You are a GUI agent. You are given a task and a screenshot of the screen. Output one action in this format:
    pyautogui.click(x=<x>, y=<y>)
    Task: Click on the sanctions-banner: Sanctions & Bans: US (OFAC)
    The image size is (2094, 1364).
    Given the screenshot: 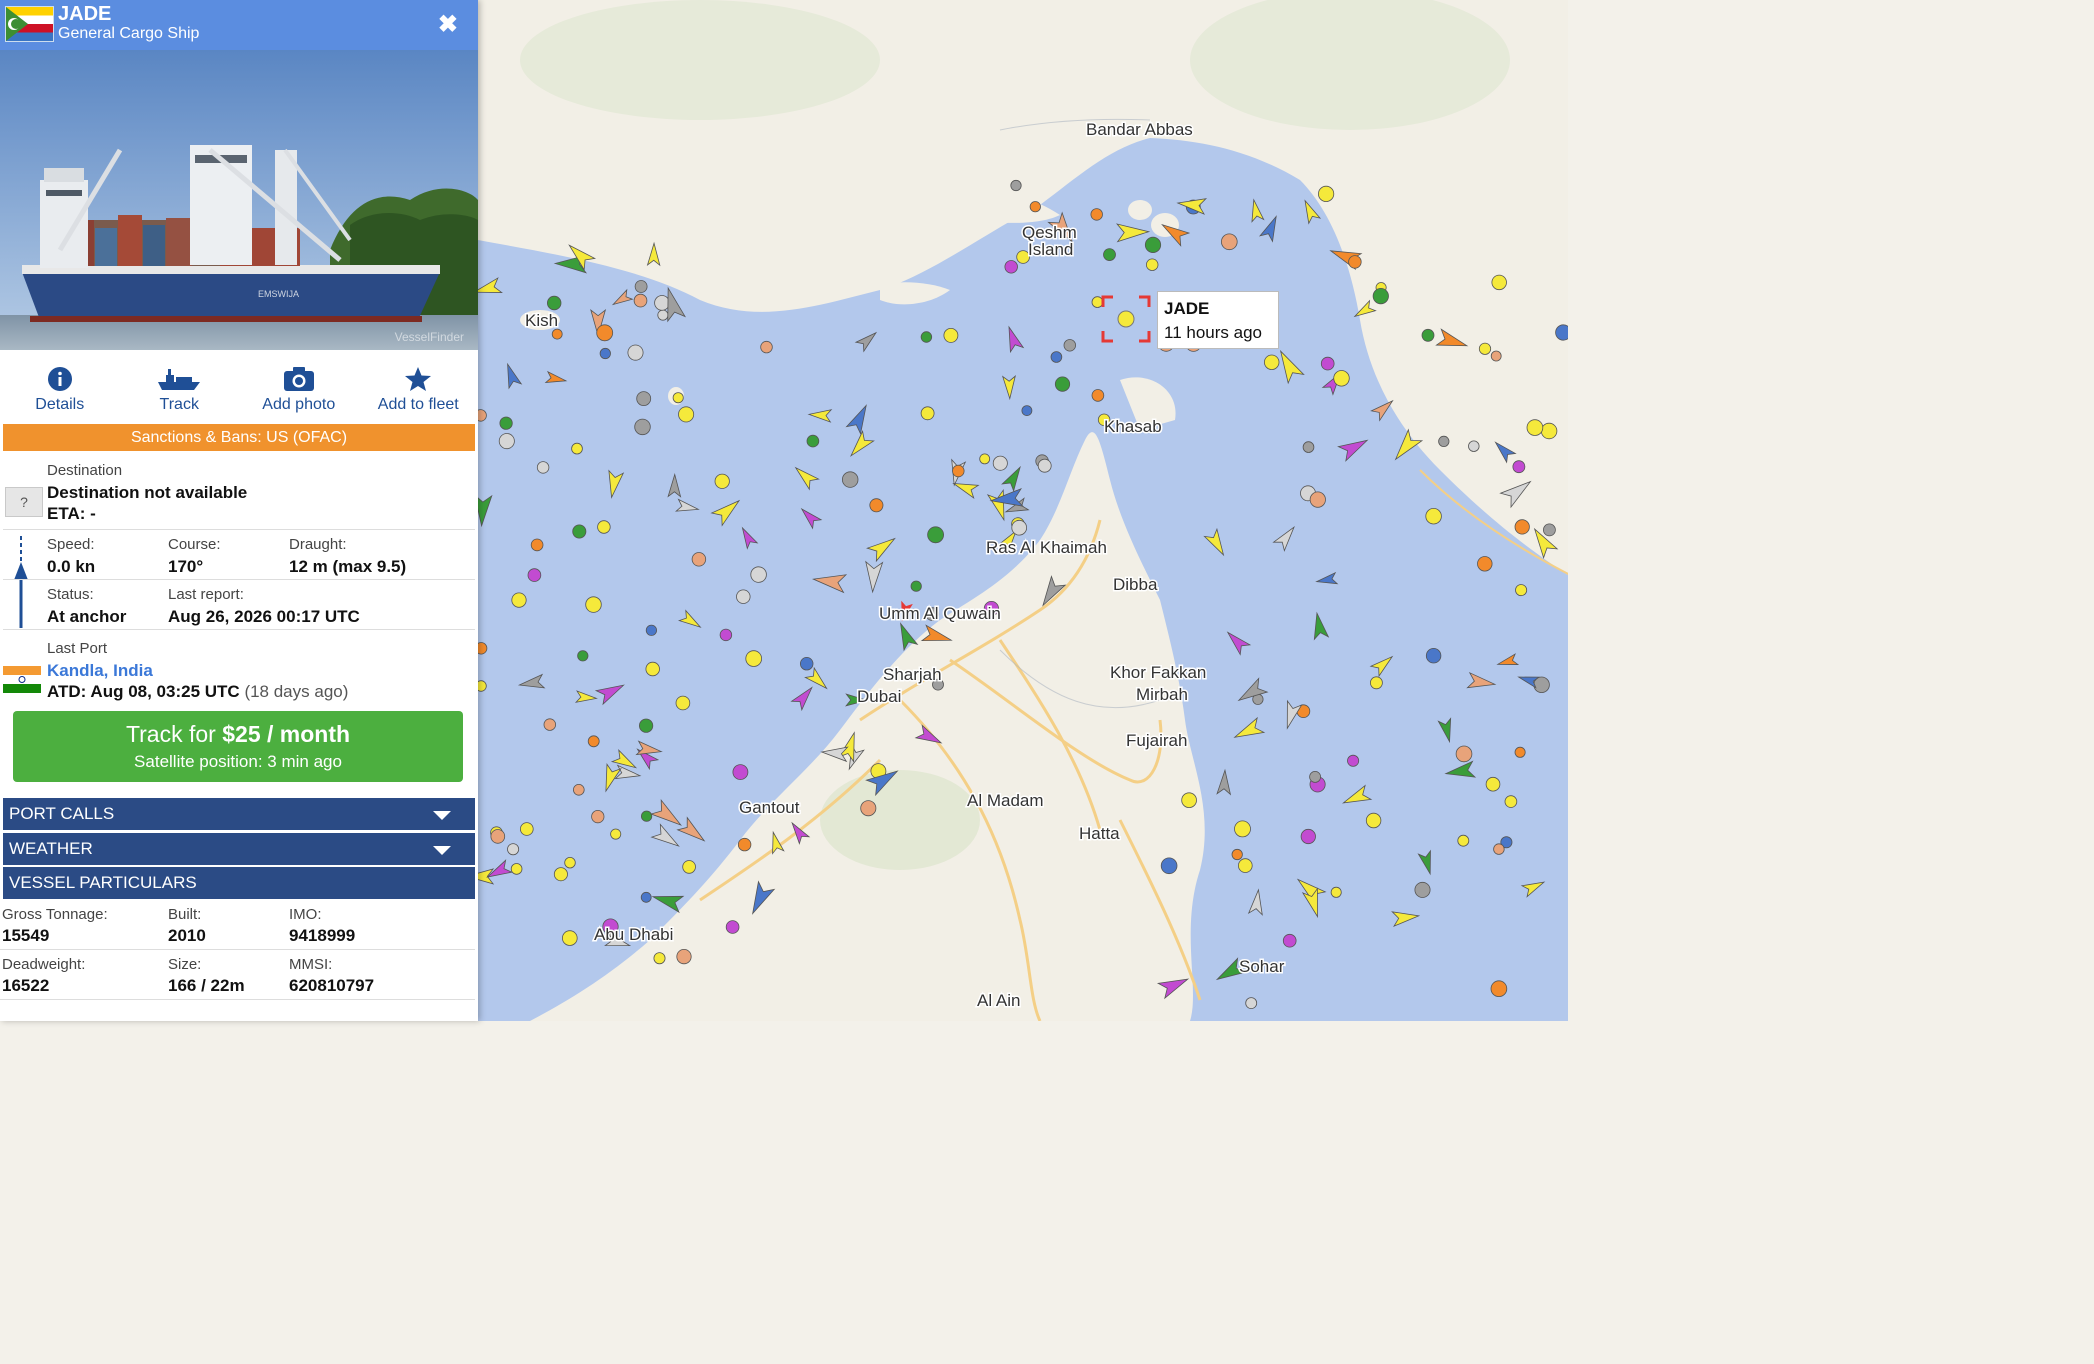 What is the action you would take?
    pyautogui.click(x=239, y=437)
    